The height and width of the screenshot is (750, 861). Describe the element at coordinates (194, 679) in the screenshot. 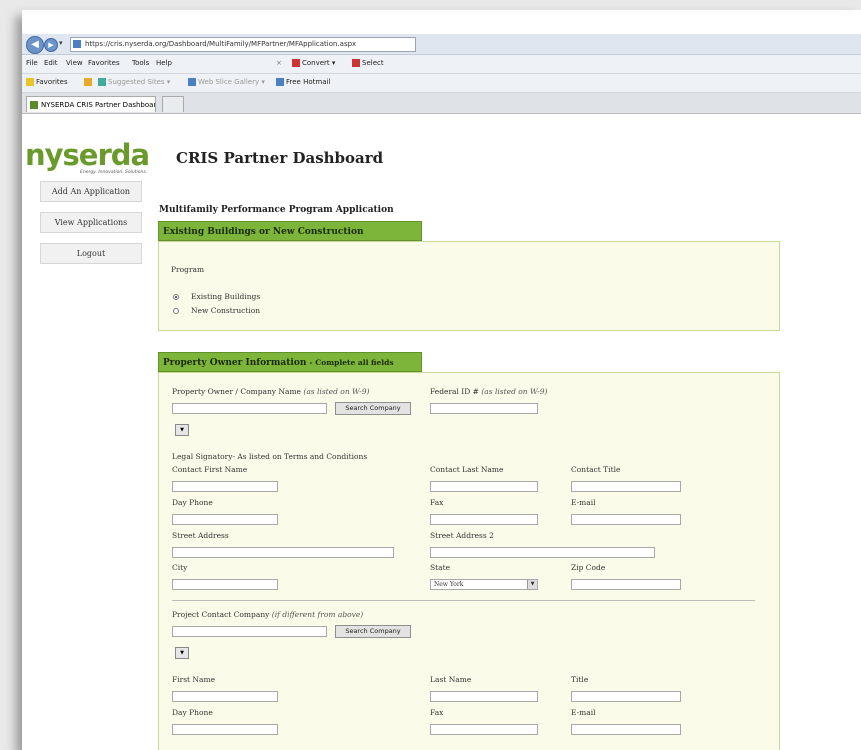

I see `first-name-label: First Name` at that location.